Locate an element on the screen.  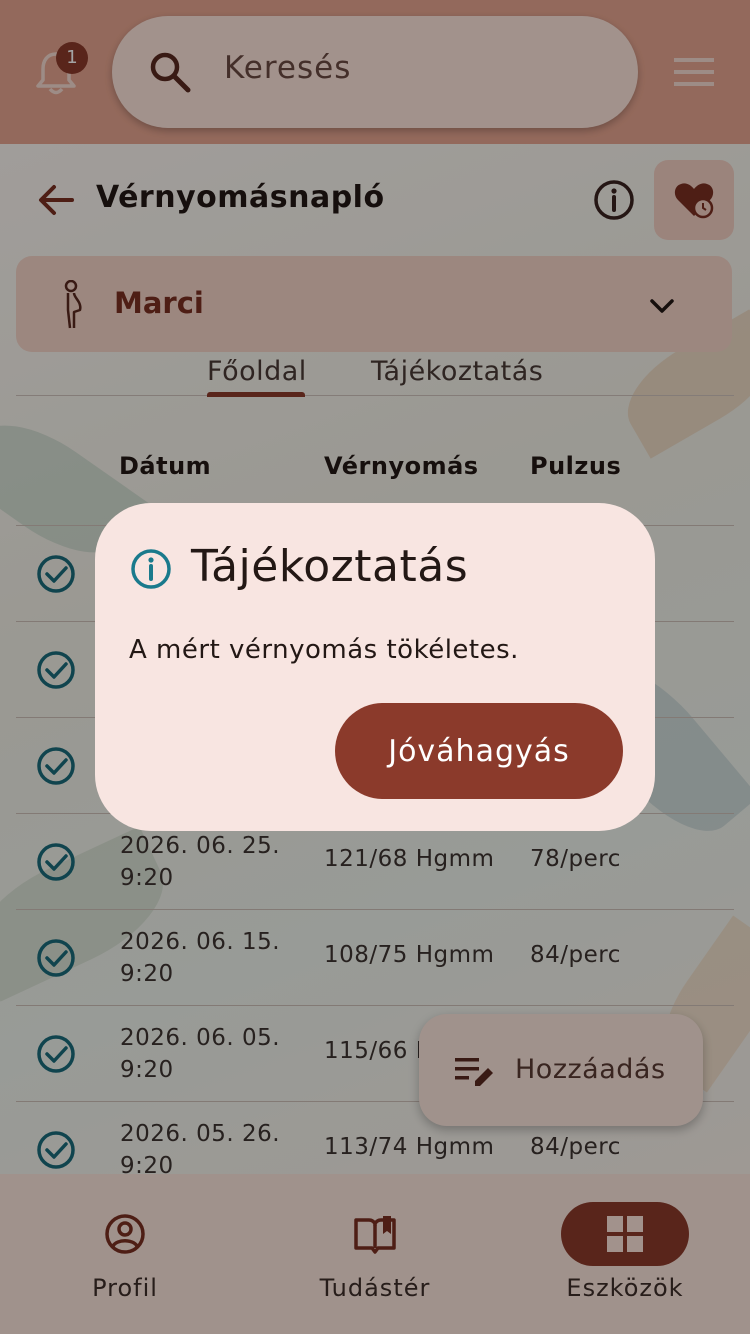
dialog-message: A mért vérnyomás tökéletes. is located at coordinates (324, 650).